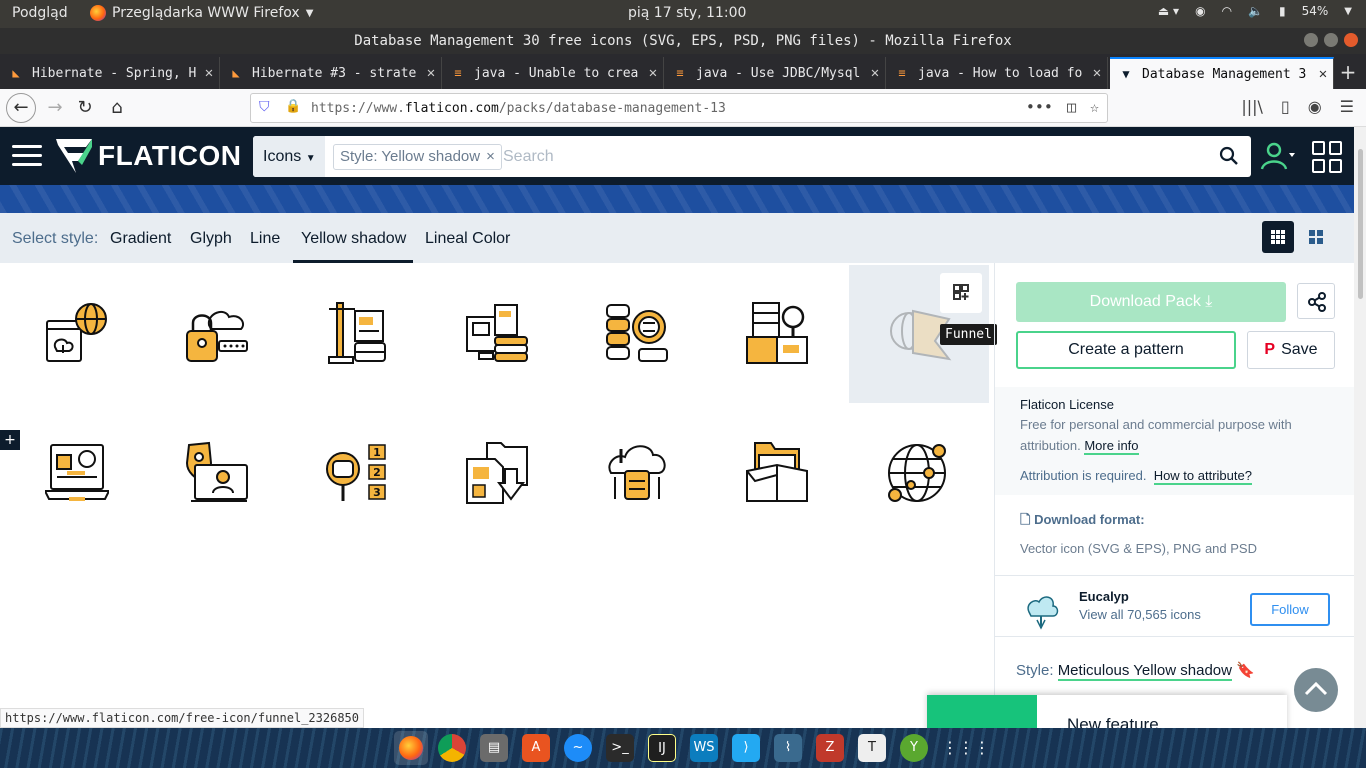 The image size is (1366, 768). Describe the element at coordinates (1252, 106) in the screenshot. I see `library-icon: |||\` at that location.